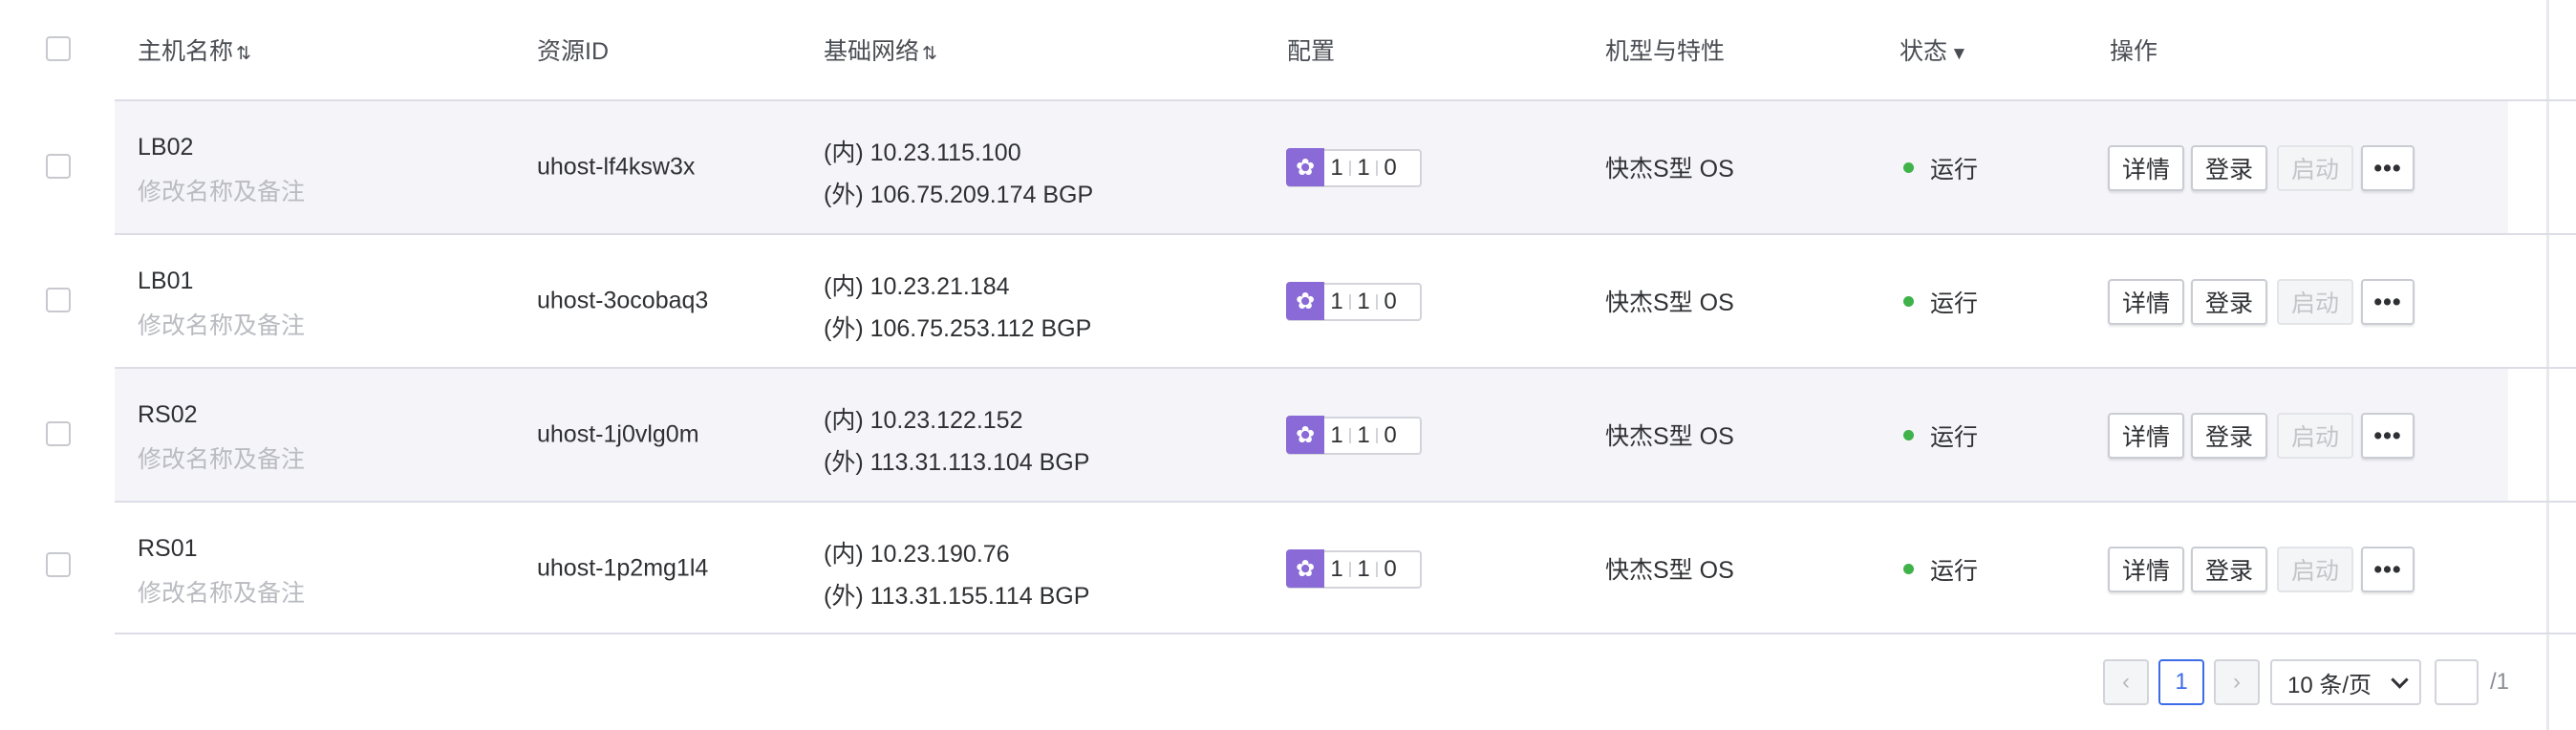  What do you see at coordinates (917, 286) in the screenshot?
I see `inner-ip: (内) 10.23.21.184` at bounding box center [917, 286].